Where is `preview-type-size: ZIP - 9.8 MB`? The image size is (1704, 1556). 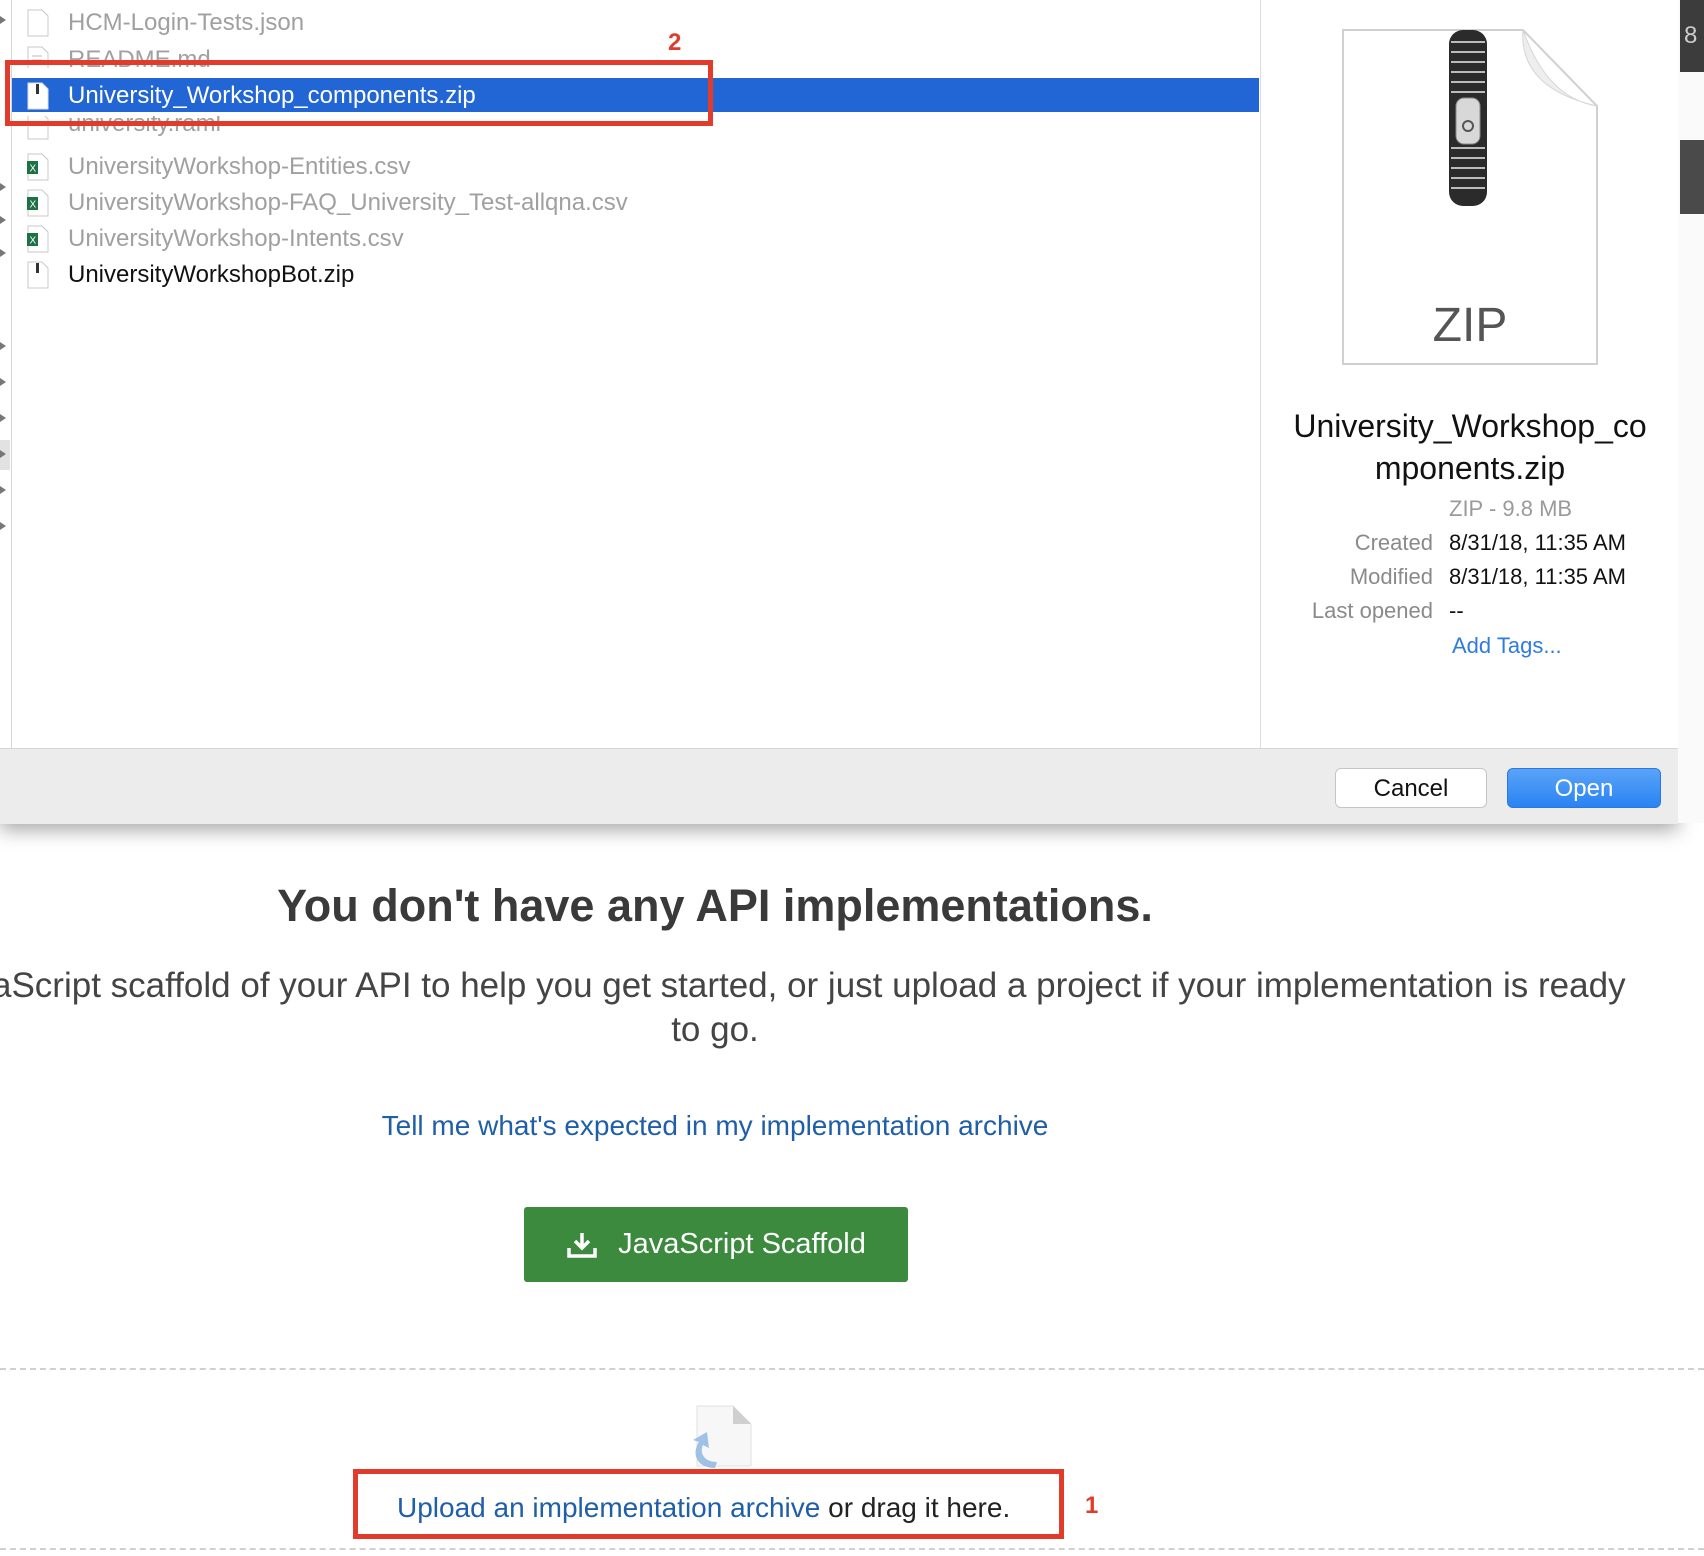 preview-type-size: ZIP - 9.8 MB is located at coordinates (1470, 511).